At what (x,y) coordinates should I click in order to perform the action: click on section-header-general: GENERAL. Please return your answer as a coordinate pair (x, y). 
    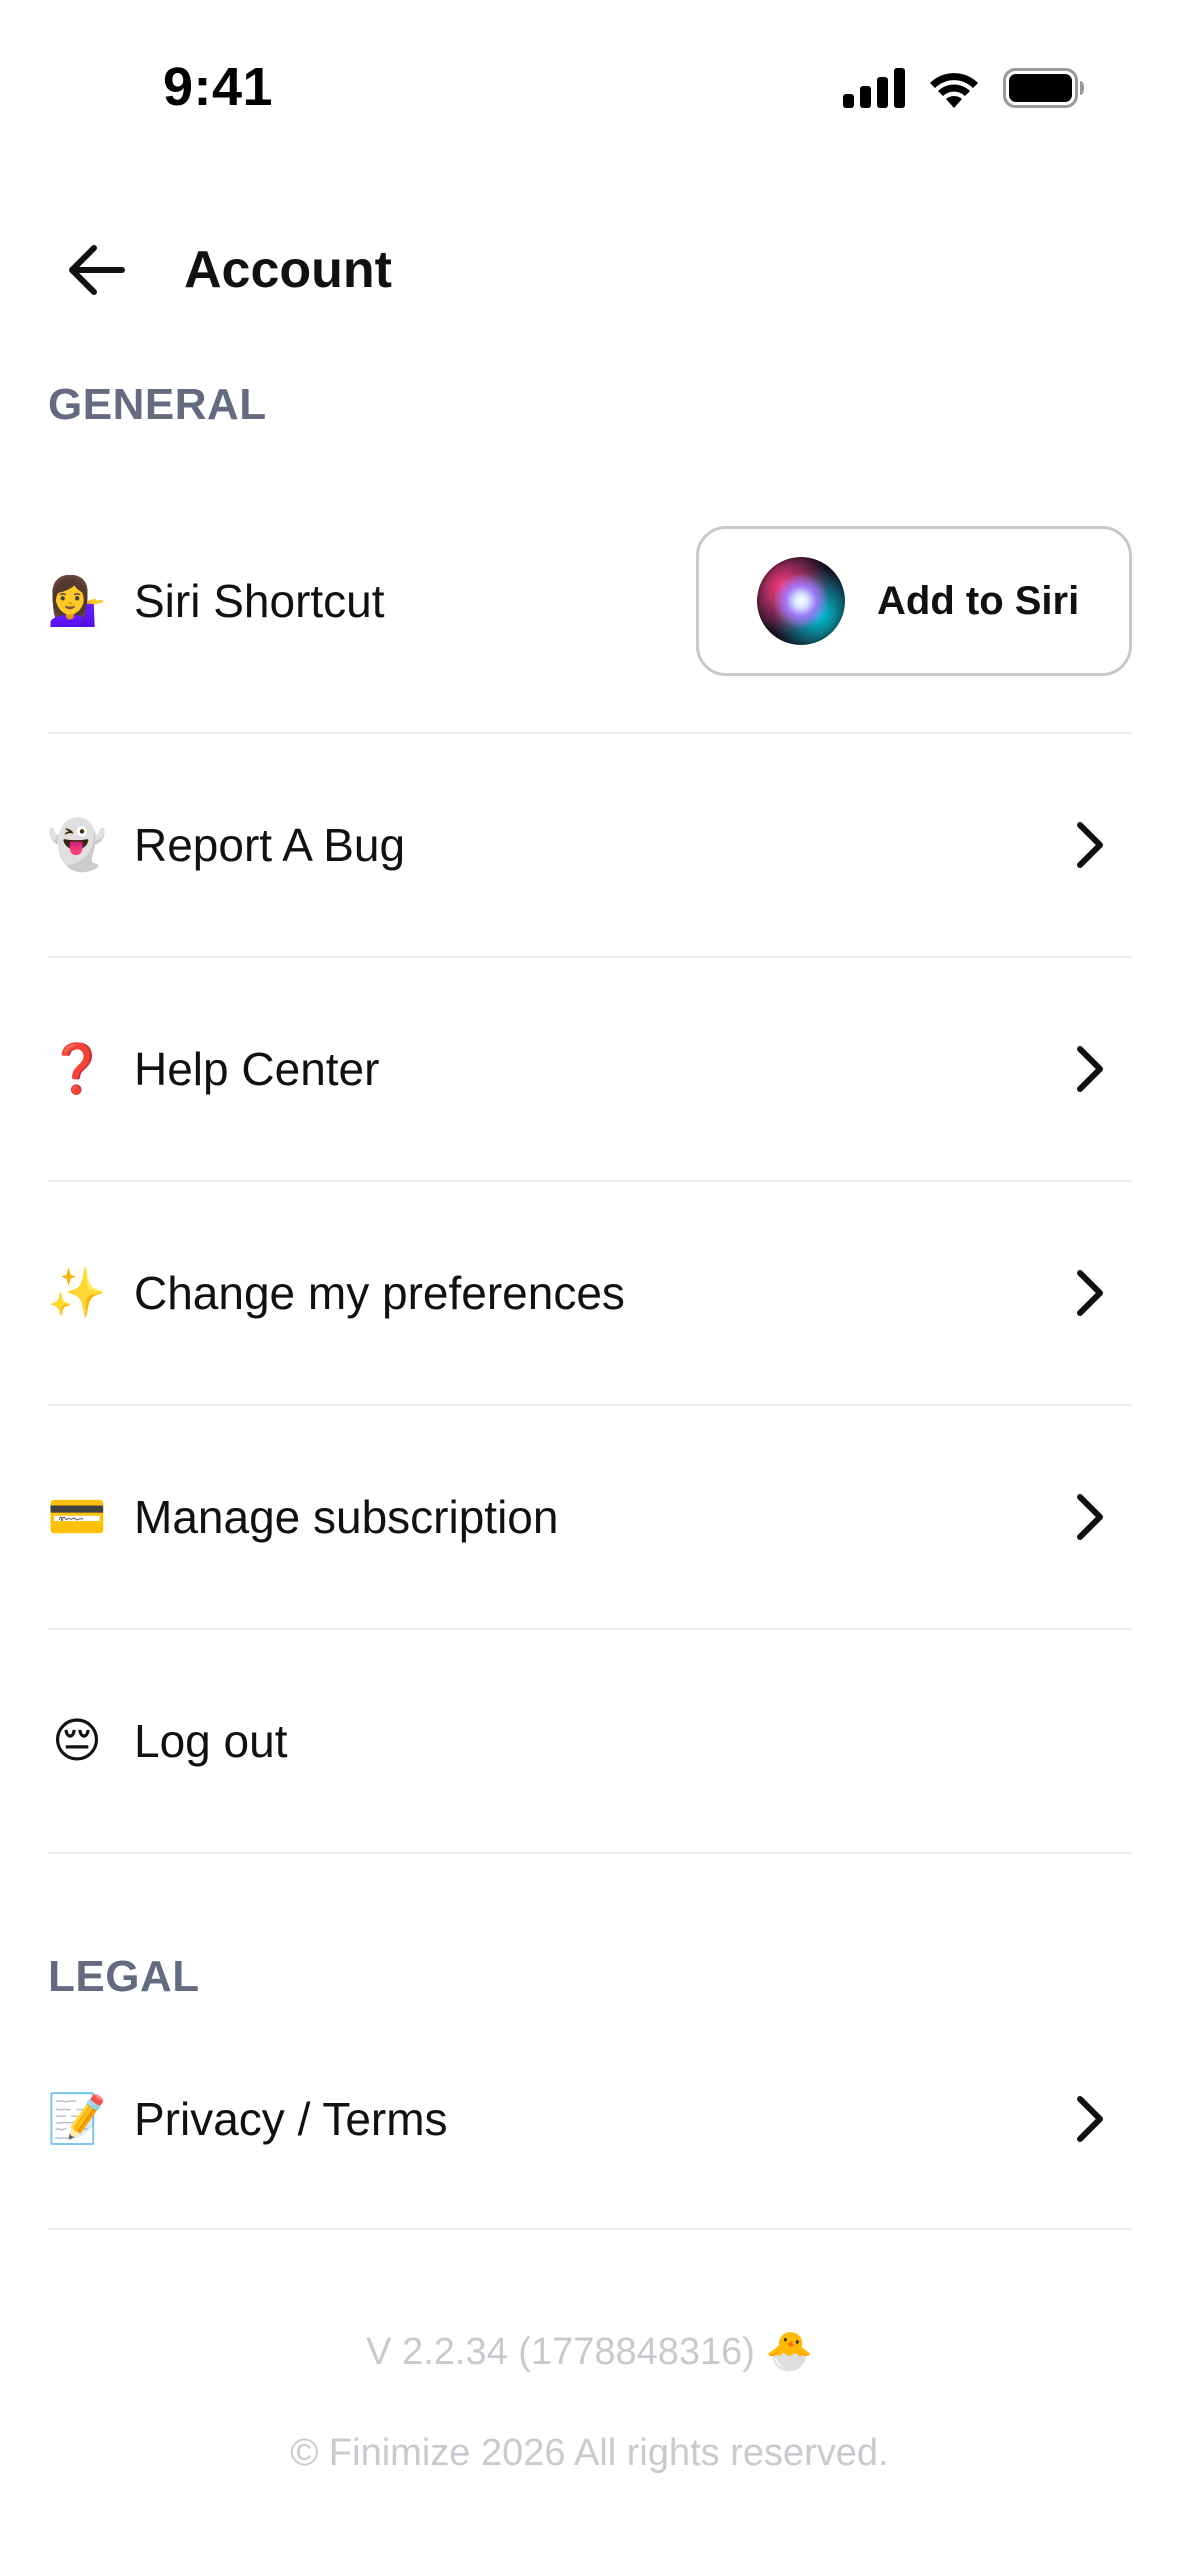
    Looking at the image, I should click on (157, 404).